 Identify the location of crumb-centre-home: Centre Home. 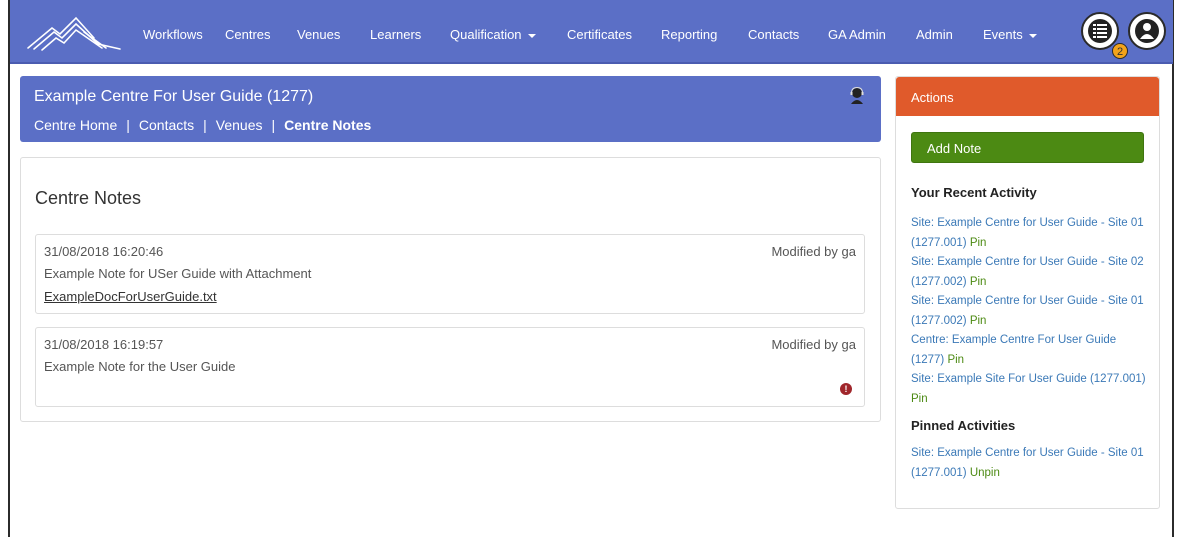
(75, 125).